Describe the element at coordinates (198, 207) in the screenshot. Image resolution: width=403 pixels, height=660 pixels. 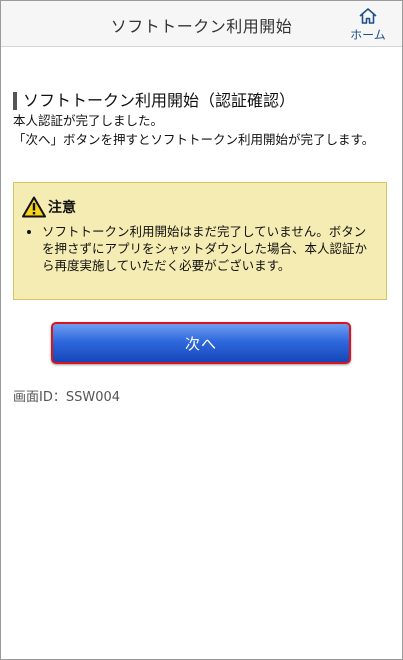
I see `notice-header: 注意` at that location.